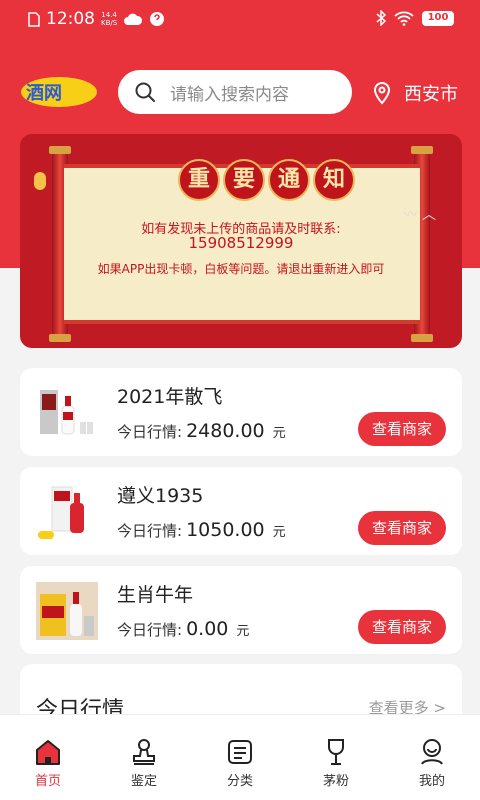 Image resolution: width=480 pixels, height=800 pixels. I want to click on network-speed: 14.4 KB/S, so click(109, 19).